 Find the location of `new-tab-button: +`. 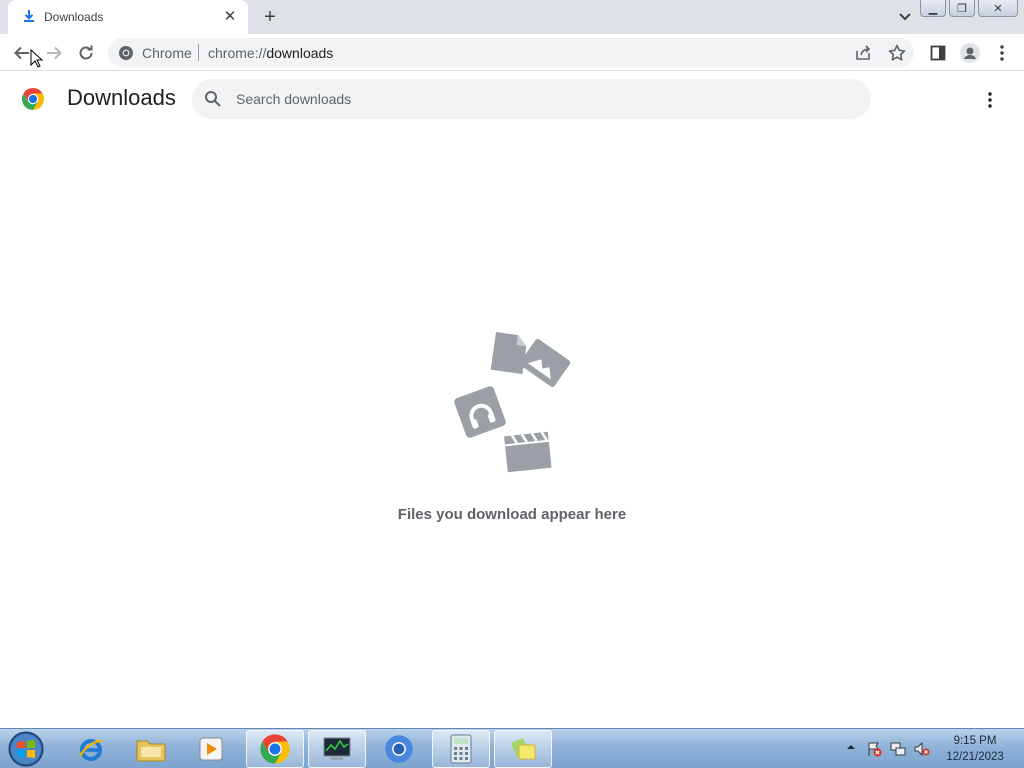

new-tab-button: + is located at coordinates (270, 17).